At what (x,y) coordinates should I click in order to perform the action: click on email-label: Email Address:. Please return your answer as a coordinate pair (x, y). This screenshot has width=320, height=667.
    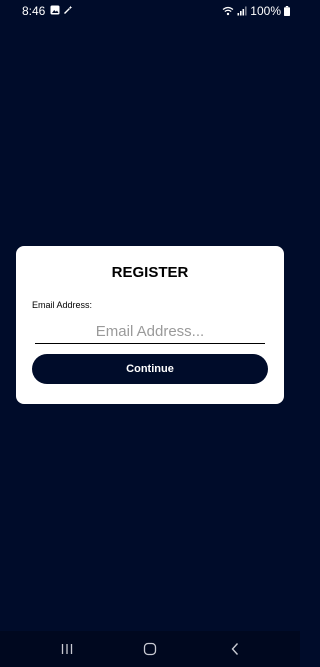
    Looking at the image, I should click on (62, 305).